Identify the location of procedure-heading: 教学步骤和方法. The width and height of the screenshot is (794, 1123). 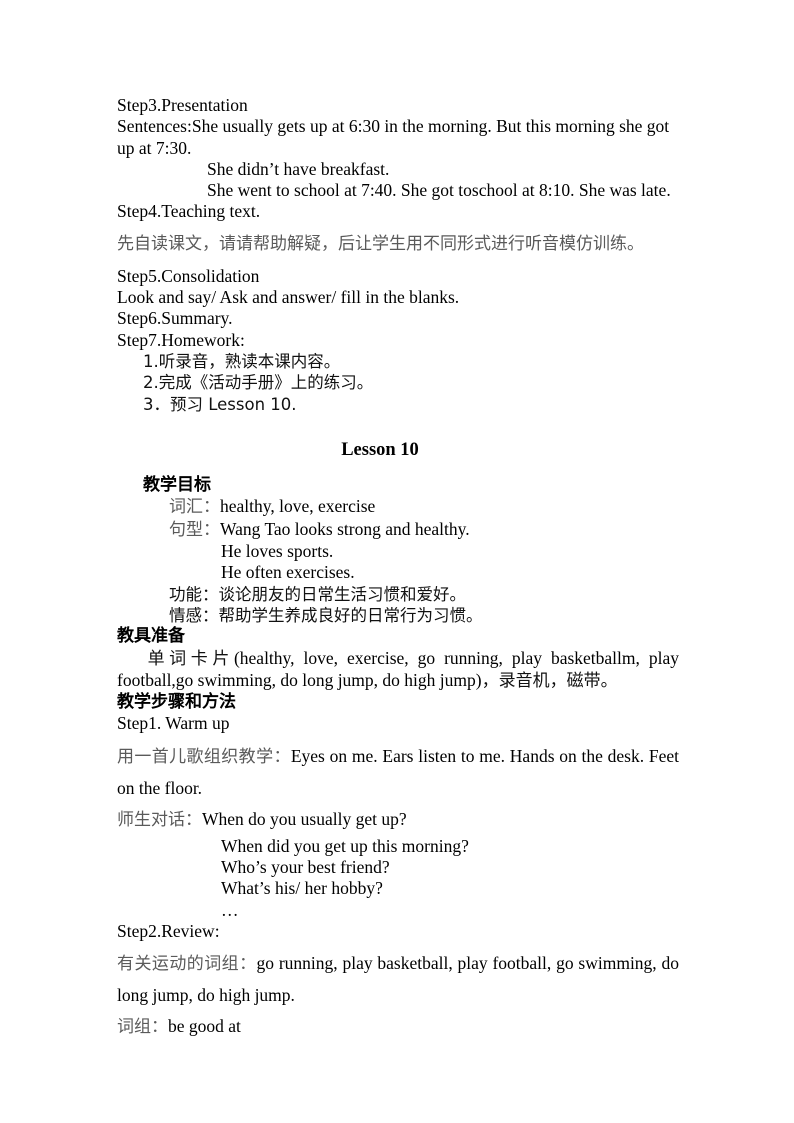
(176, 702).